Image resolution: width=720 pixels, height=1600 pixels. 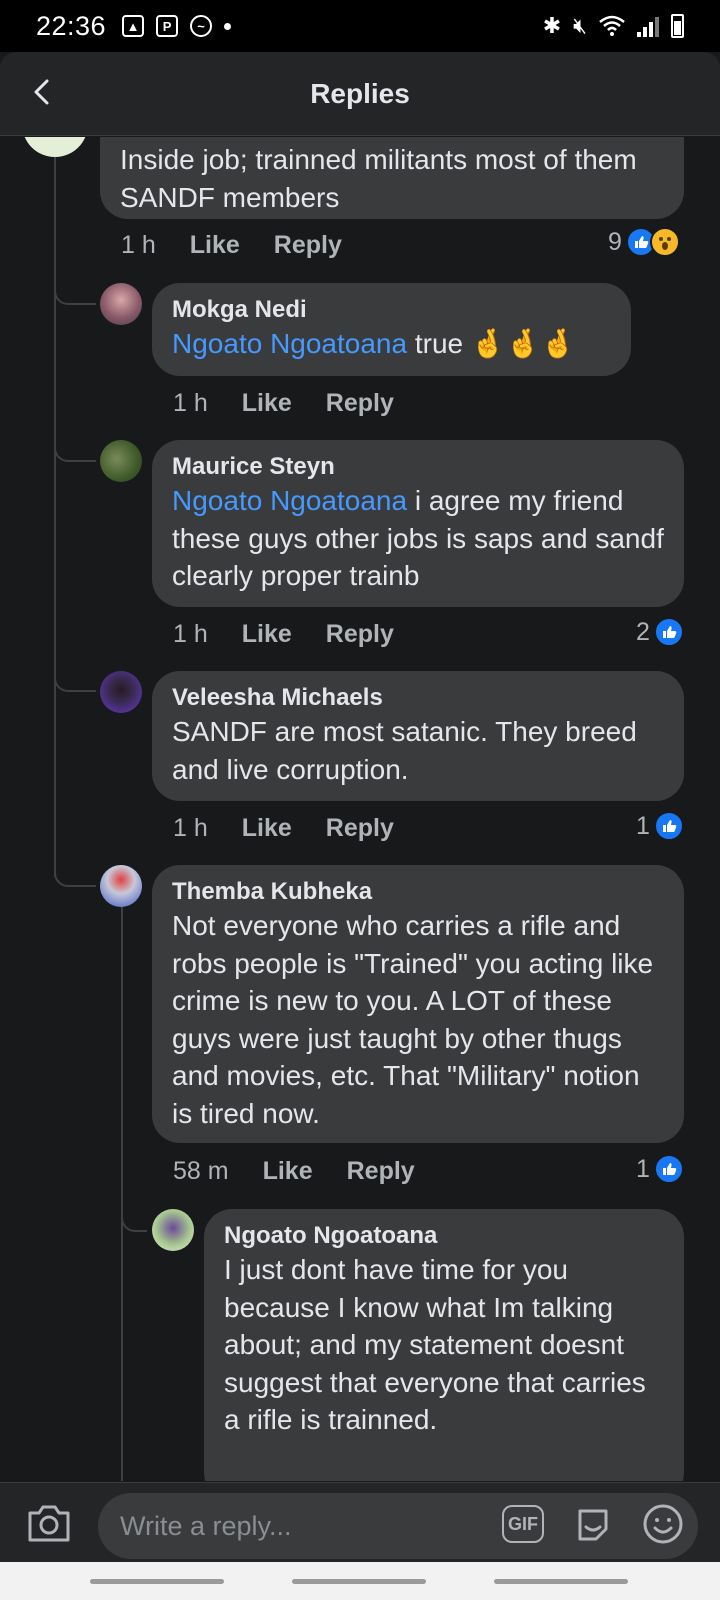 I want to click on image-icon: ▲, so click(x=133, y=26).